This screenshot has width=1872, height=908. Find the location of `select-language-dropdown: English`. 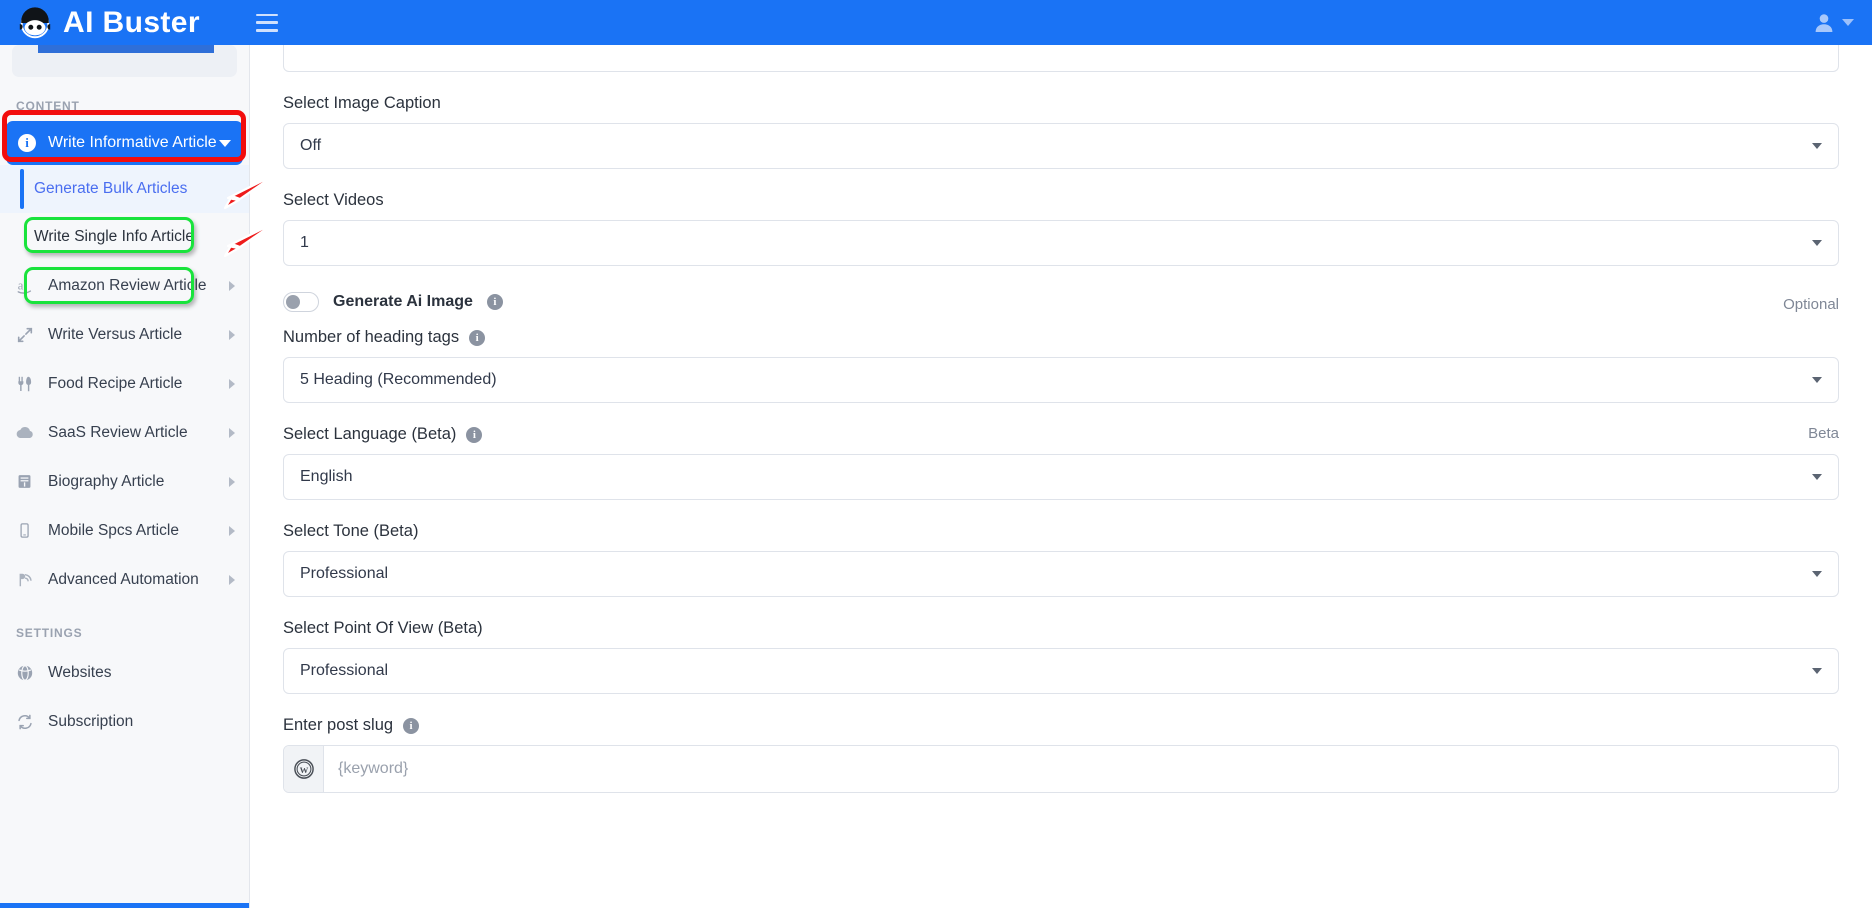

select-language-dropdown: English is located at coordinates (1061, 477).